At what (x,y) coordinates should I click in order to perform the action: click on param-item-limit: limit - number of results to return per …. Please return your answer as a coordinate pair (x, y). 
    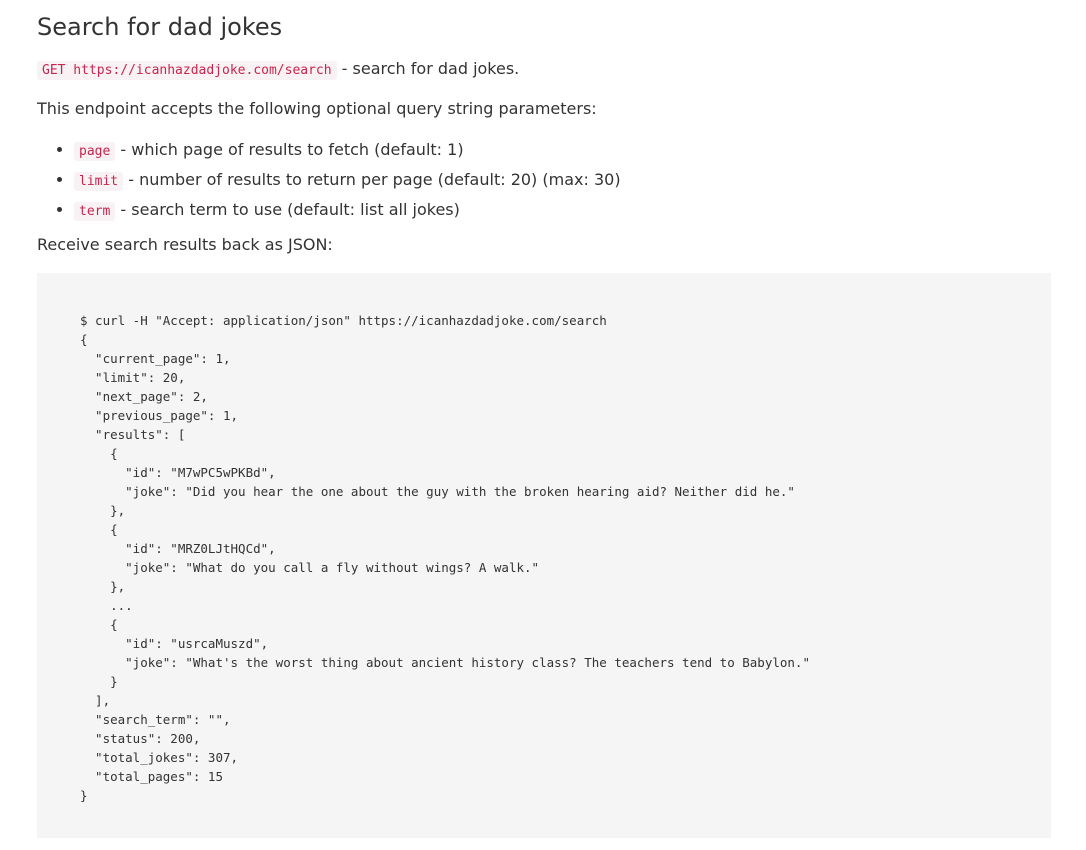
    Looking at the image, I should click on (347, 181).